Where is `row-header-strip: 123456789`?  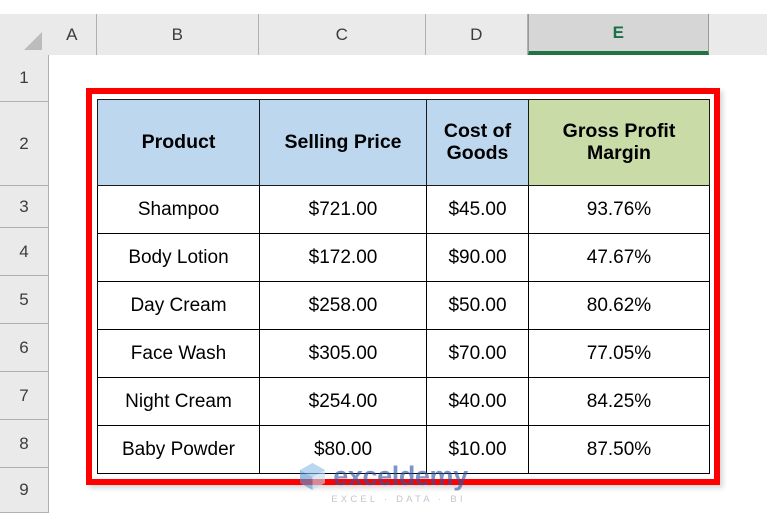 row-header-strip: 123456789 is located at coordinates (24, 284).